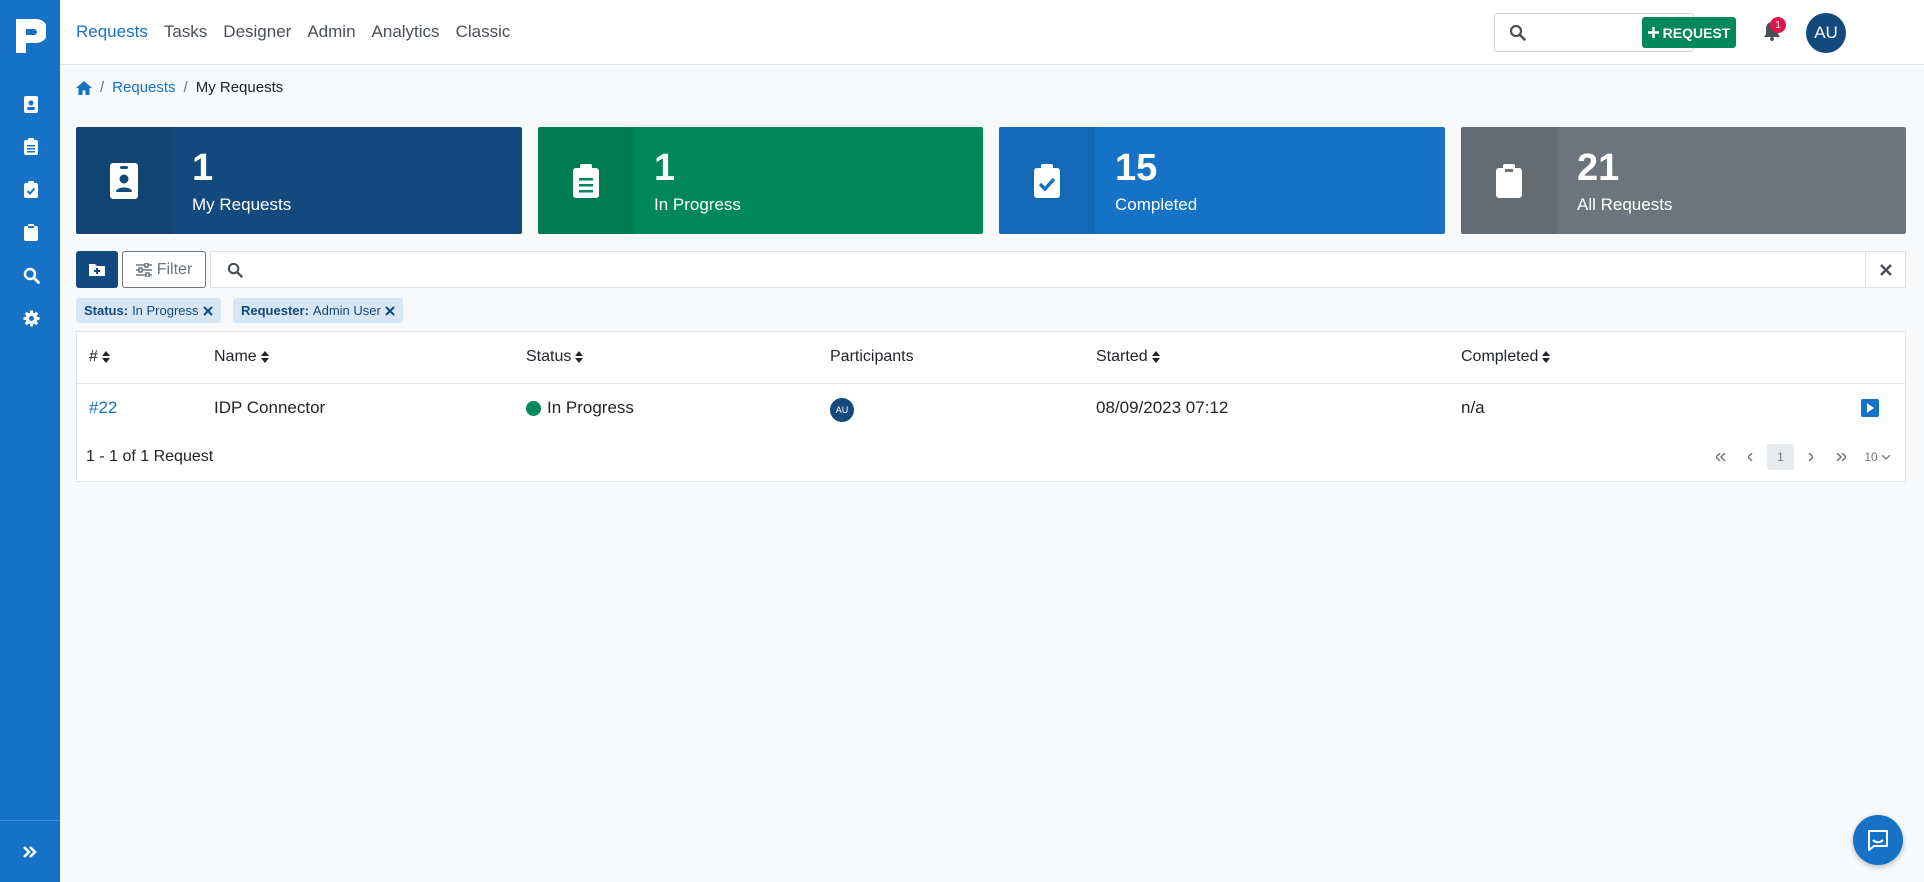  I want to click on breadcrumb-requests: Requests, so click(143, 87).